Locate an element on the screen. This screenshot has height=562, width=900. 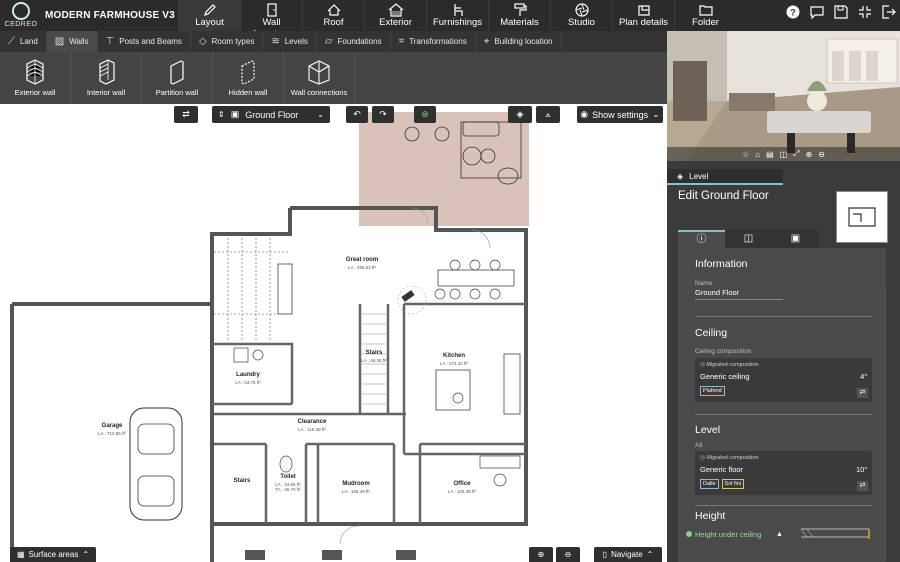
subtab-levels: ≋ Levels is located at coordinates (290, 41).